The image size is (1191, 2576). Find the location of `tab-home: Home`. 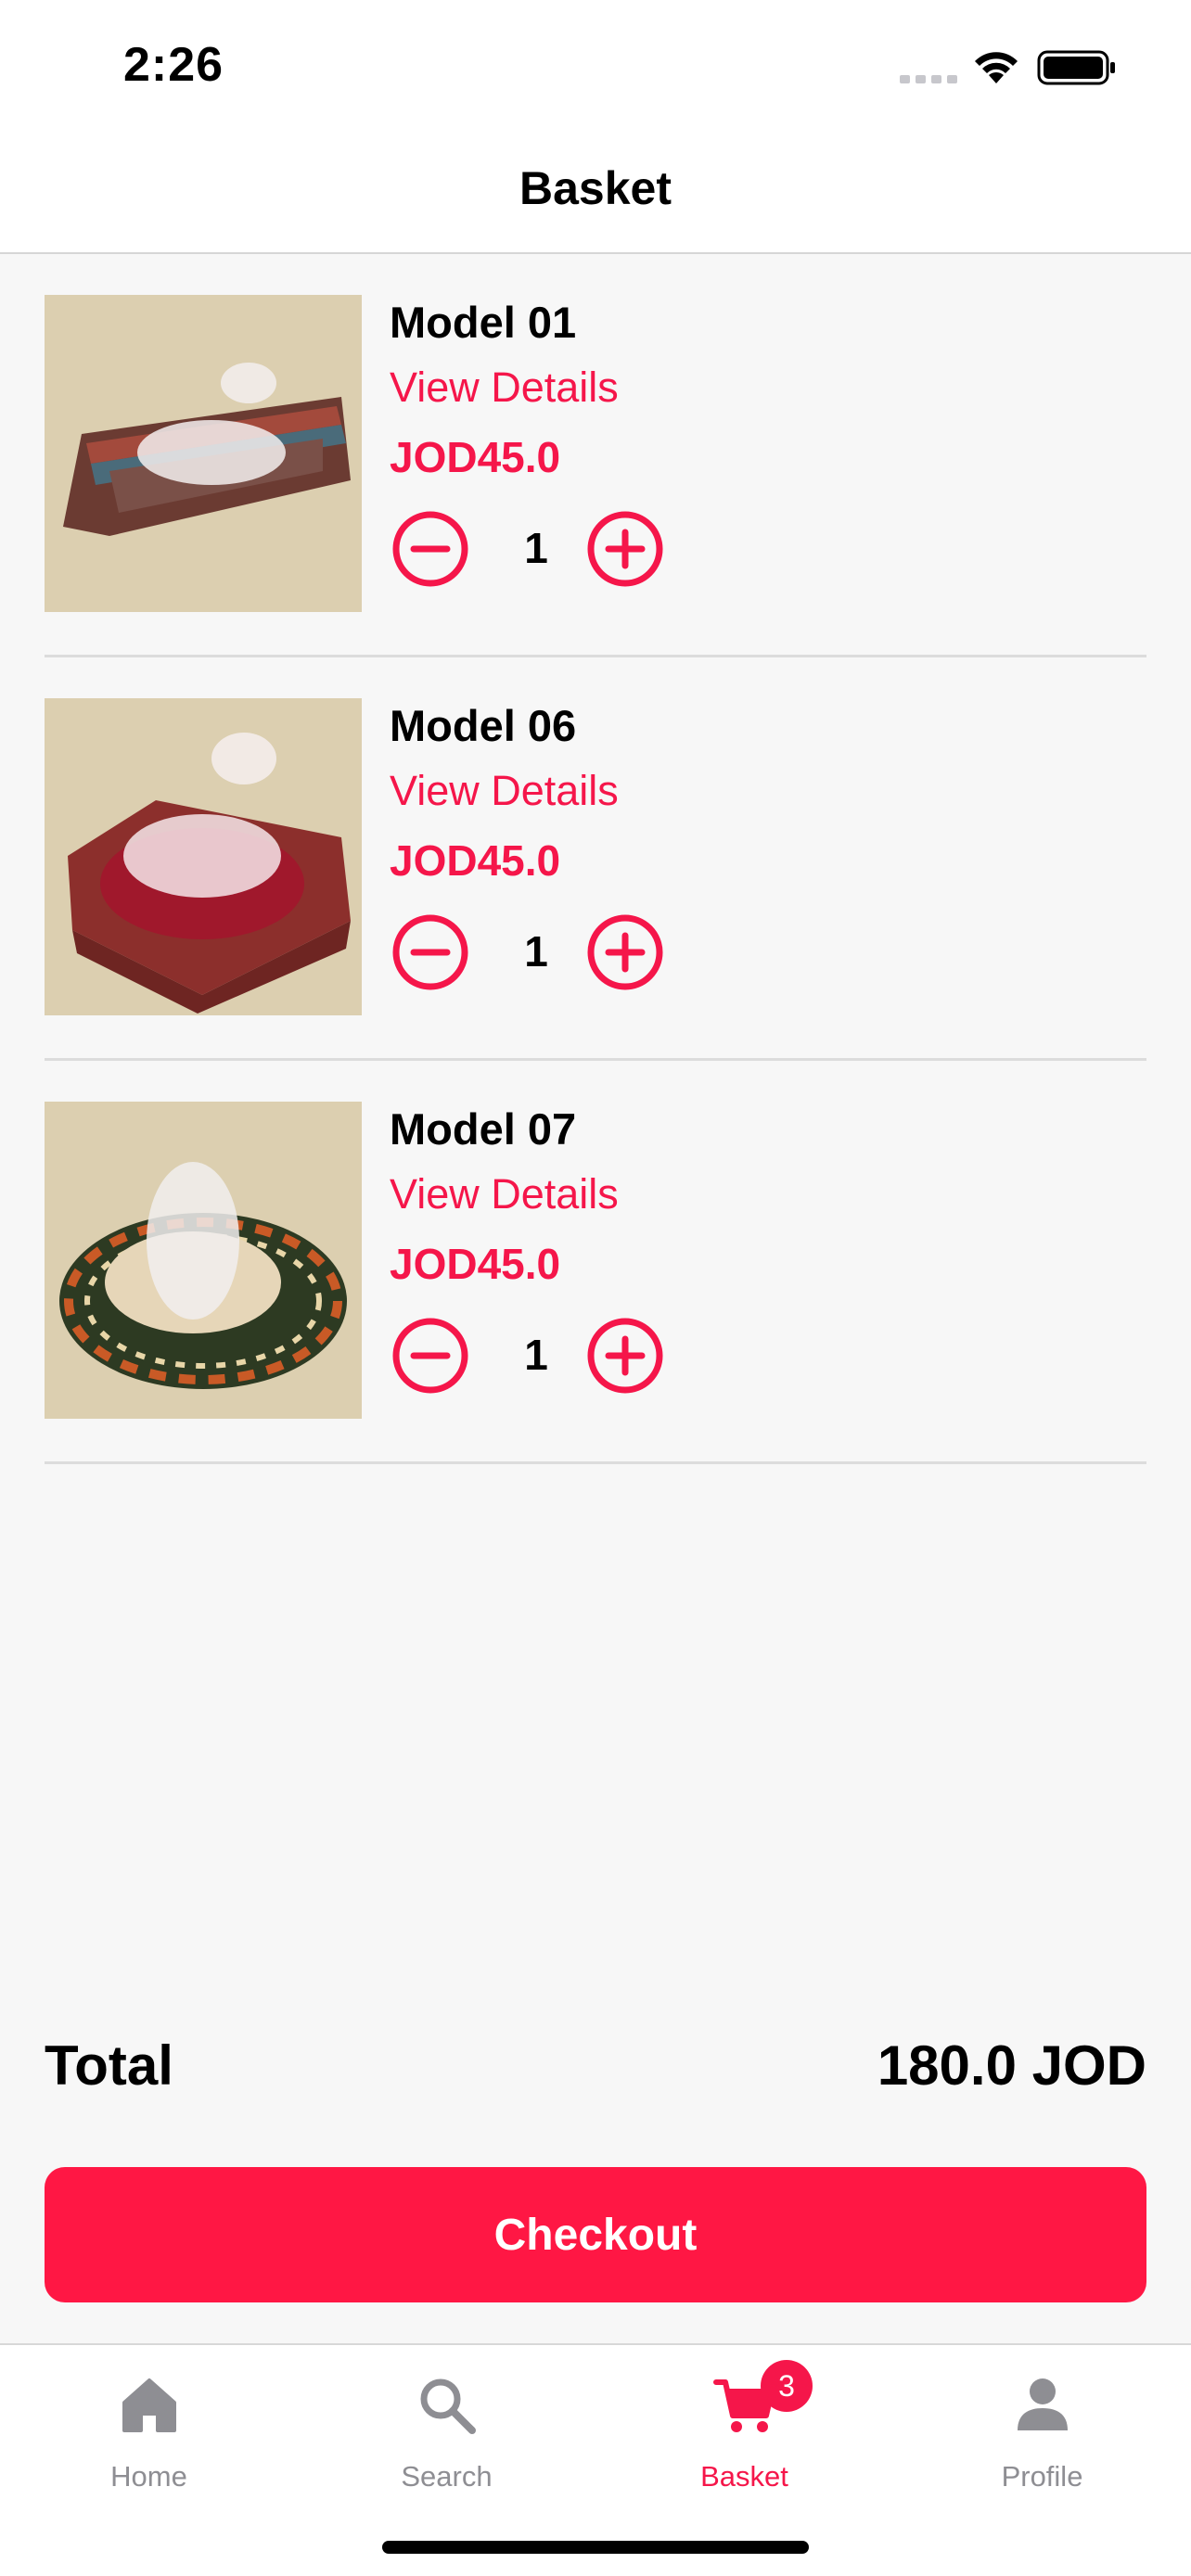

tab-home: Home is located at coordinates (149, 2424).